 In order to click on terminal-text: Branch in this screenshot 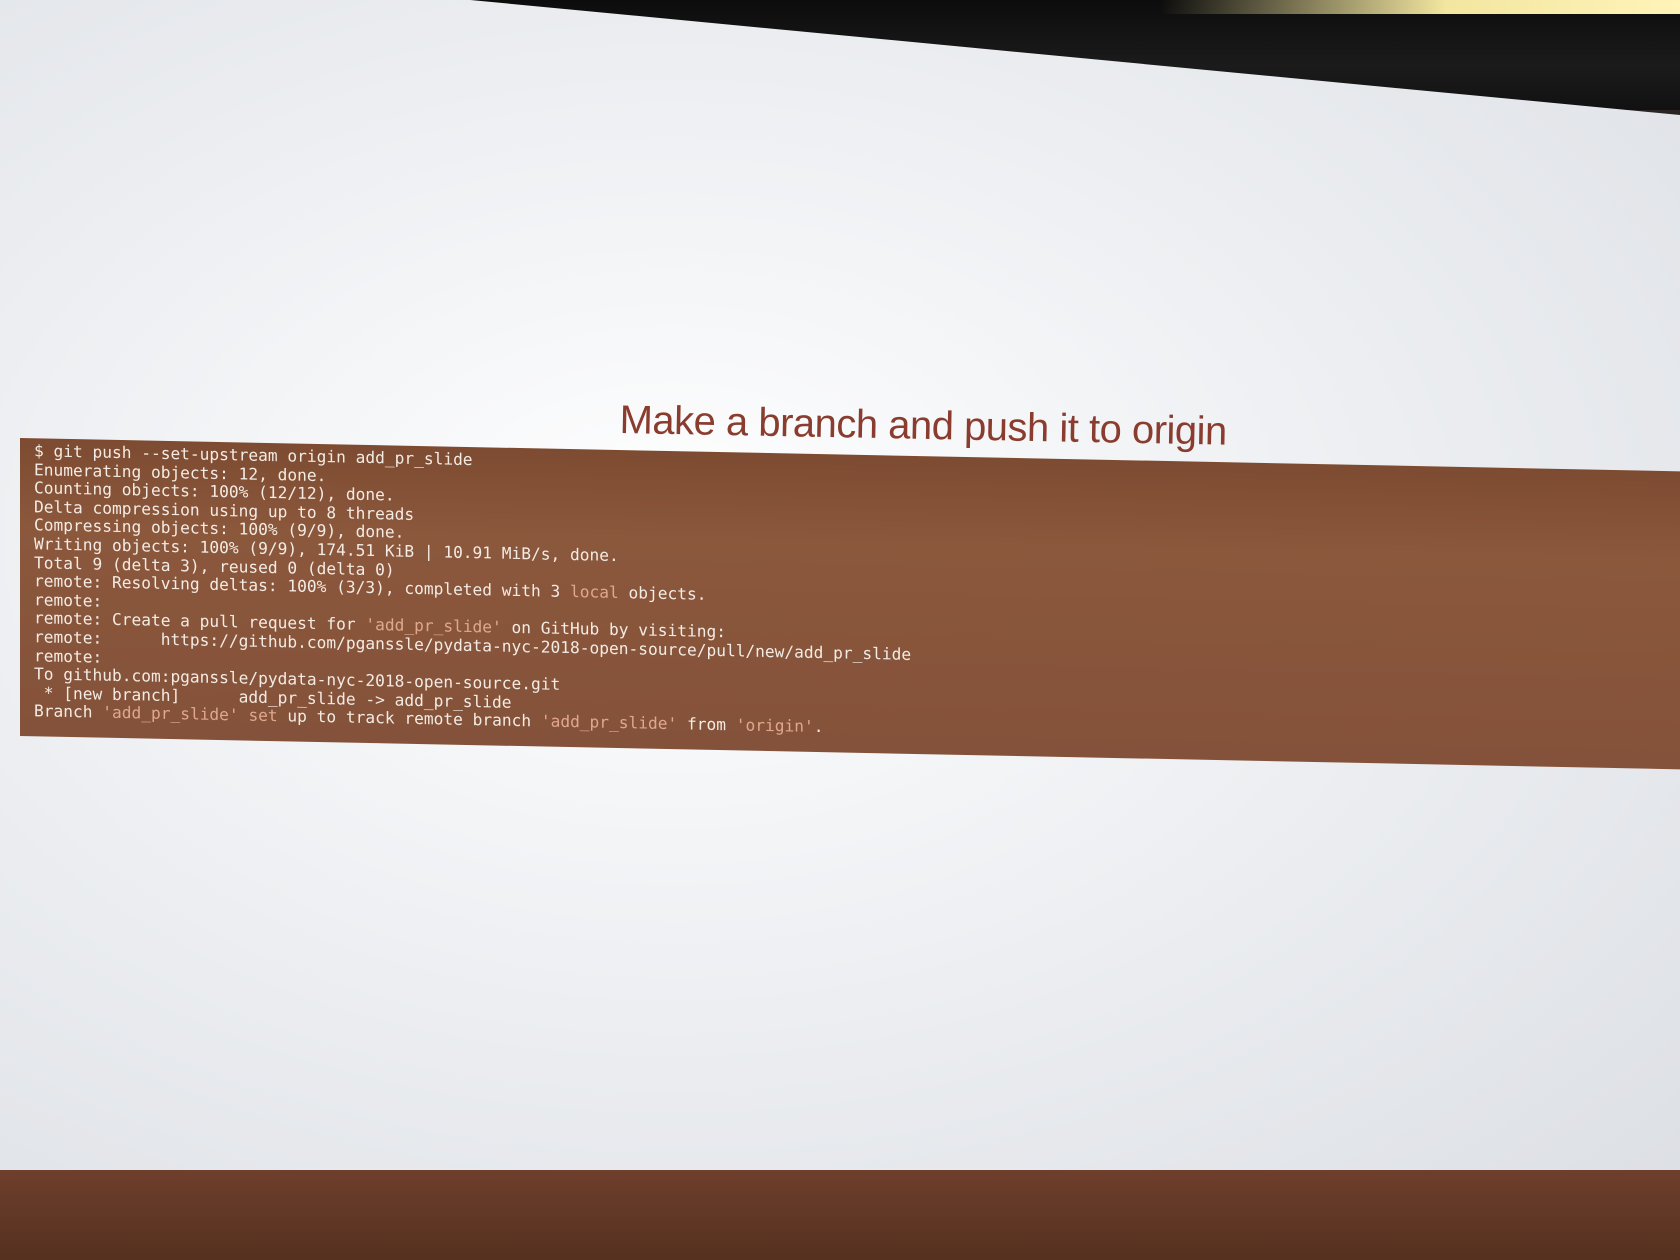, I will do `click(68, 711)`.